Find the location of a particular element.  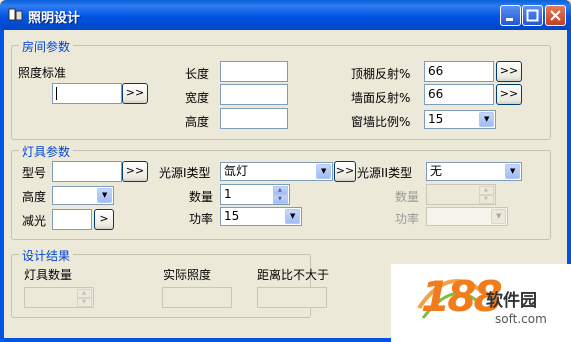

dim-input is located at coordinates (72, 219).